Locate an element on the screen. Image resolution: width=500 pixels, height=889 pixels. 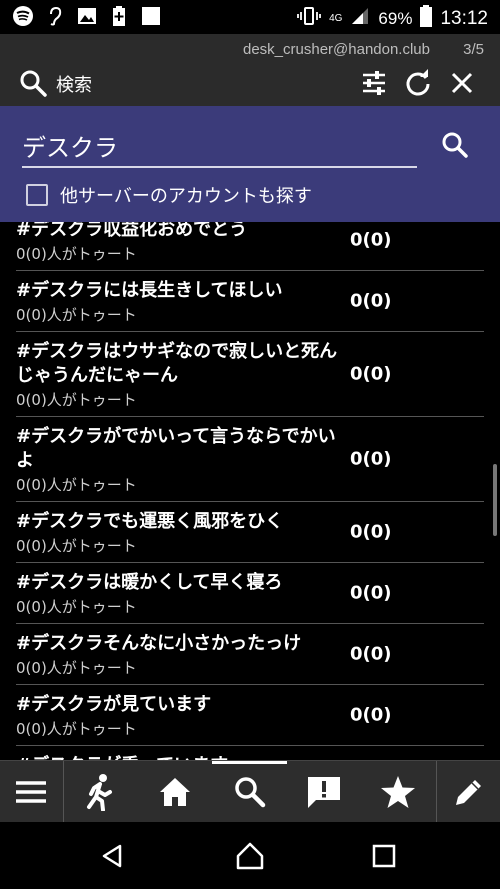
refresh-icon is located at coordinates (418, 82).